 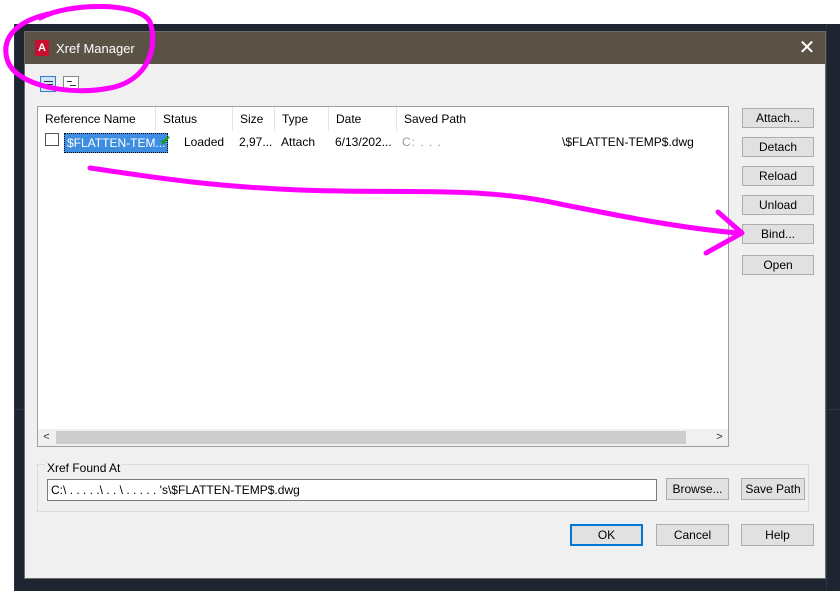 What do you see at coordinates (84, 468) in the screenshot?
I see `xref-found-at-label: Xref Found At` at bounding box center [84, 468].